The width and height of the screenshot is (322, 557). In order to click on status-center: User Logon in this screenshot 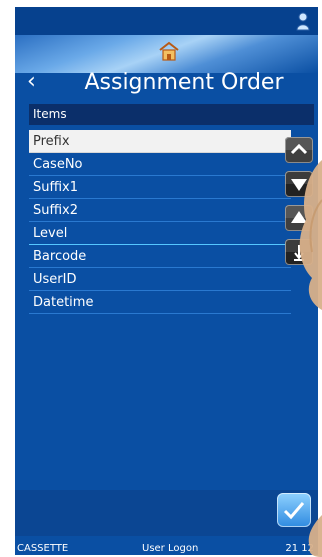, I will do `click(170, 548)`.